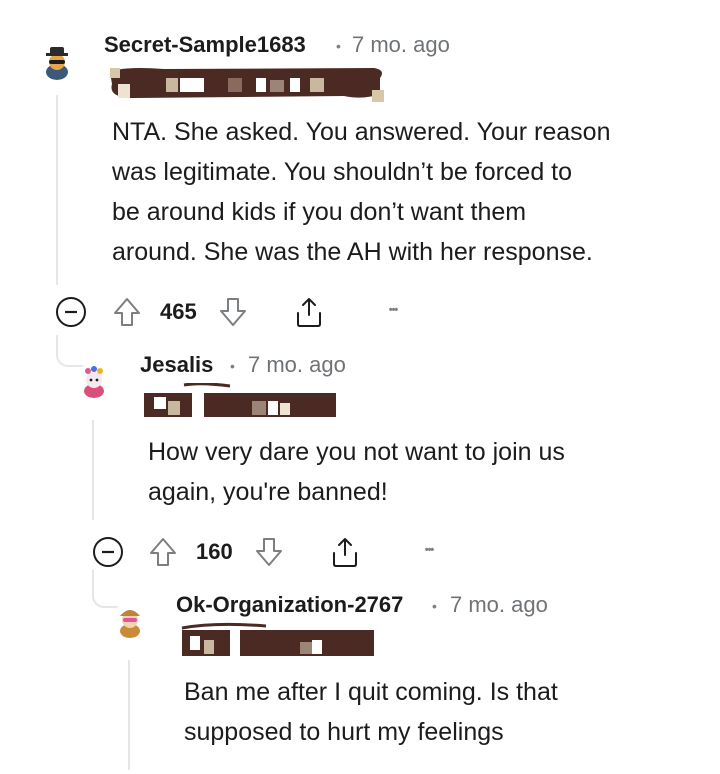  Describe the element at coordinates (371, 692) in the screenshot. I see `comment-body-line: Ban me after I quit coming. Is that` at that location.